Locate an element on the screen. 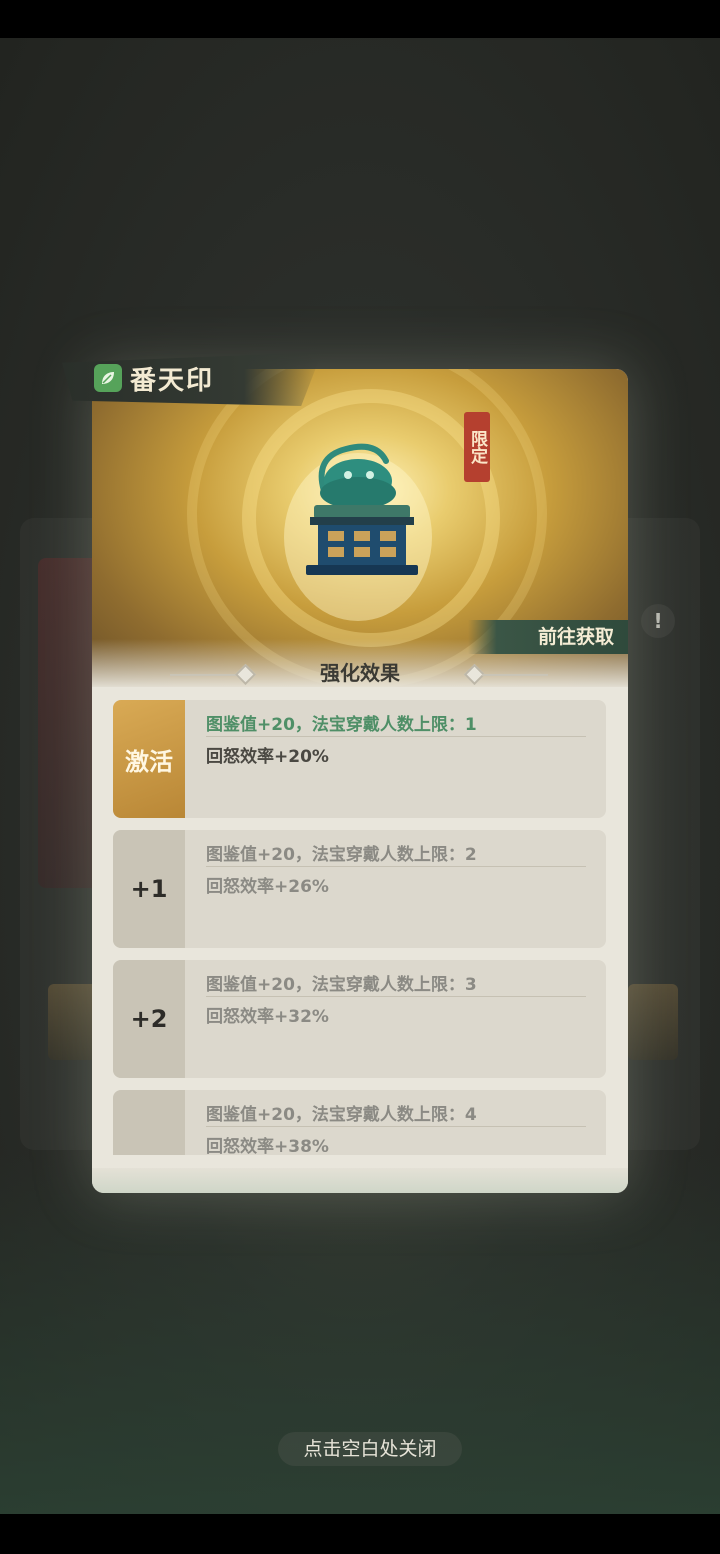 The image size is (720, 1554). enhancement-row: +1 图鉴值+20，法宝穿戴人数上限：2 回怒效率+26% is located at coordinates (359, 889).